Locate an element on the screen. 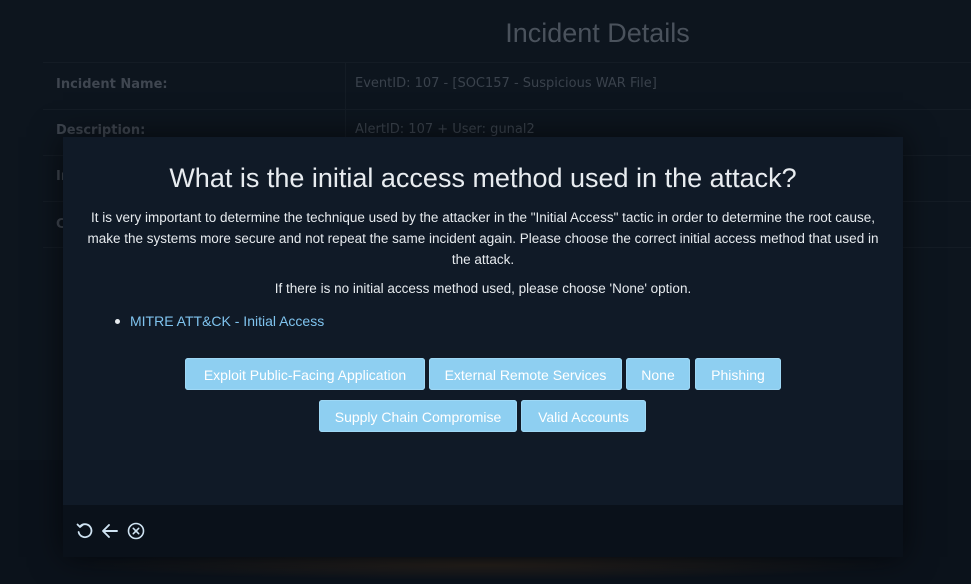  page-title: Incident Details is located at coordinates (597, 33).